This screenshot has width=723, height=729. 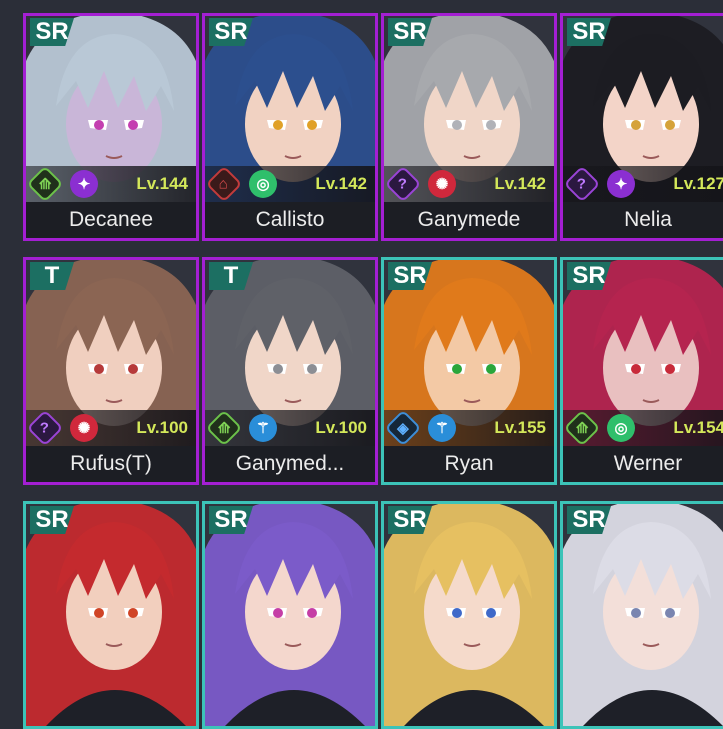 What do you see at coordinates (111, 428) in the screenshot?
I see `card-info-bar: ? ✺ Lv.100` at bounding box center [111, 428].